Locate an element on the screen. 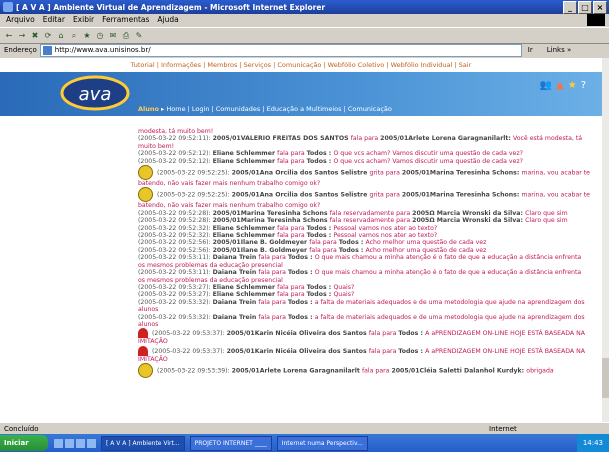 Image resolution: width=609 pixels, height=452 pixels. ie-icon is located at coordinates (8, 7).